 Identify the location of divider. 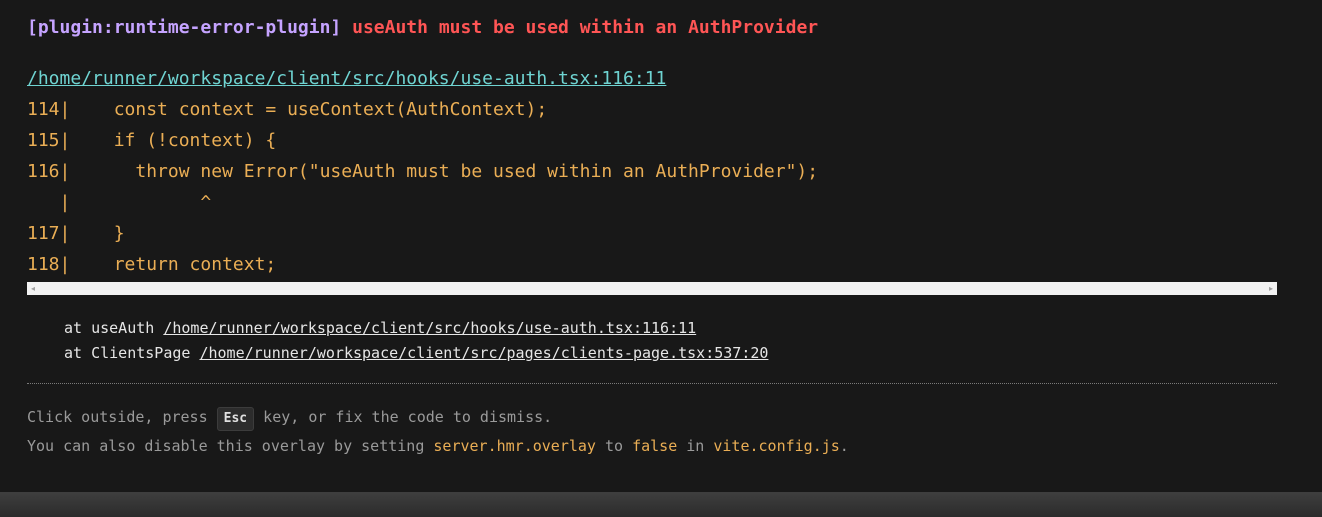
(652, 383).